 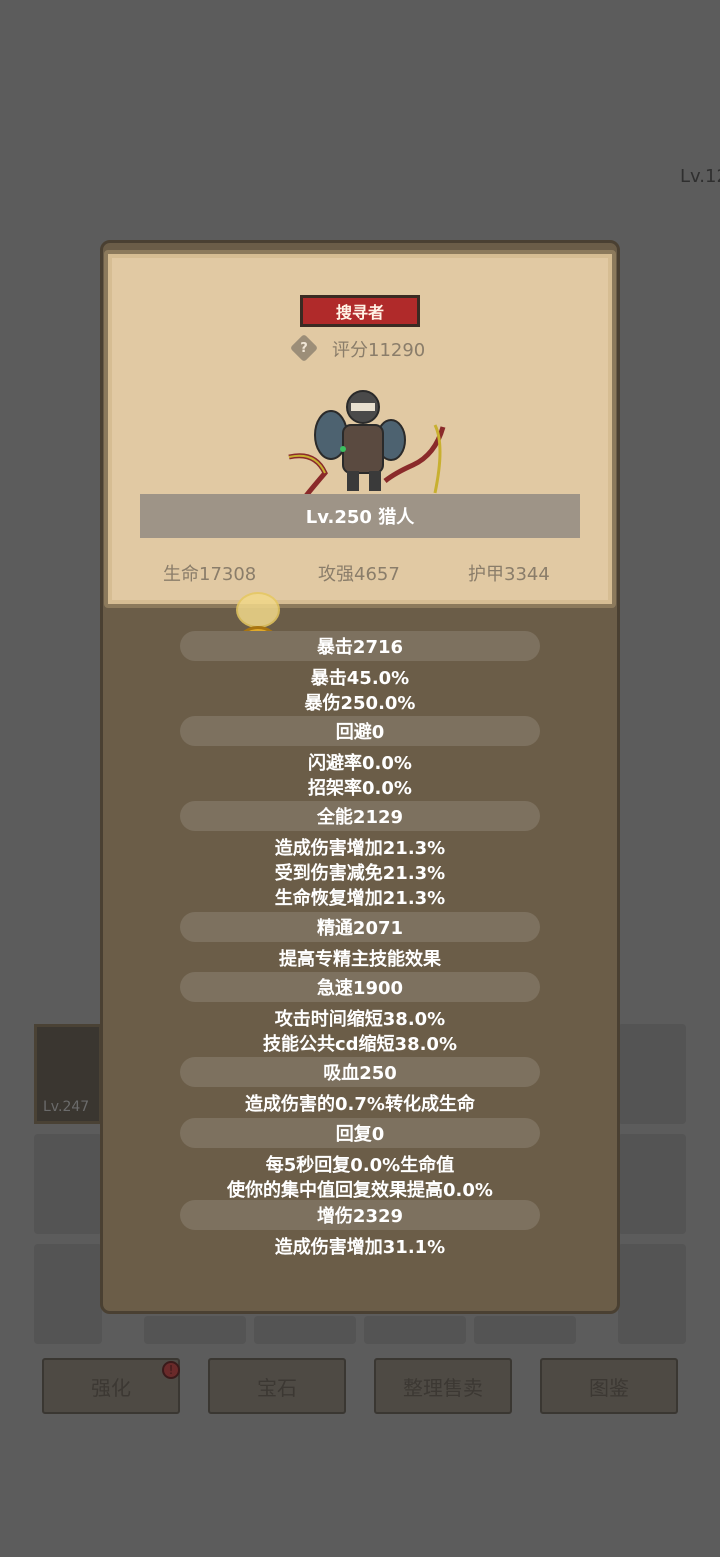 What do you see at coordinates (360, 731) in the screenshot?
I see `evasion-header: 回避0` at bounding box center [360, 731].